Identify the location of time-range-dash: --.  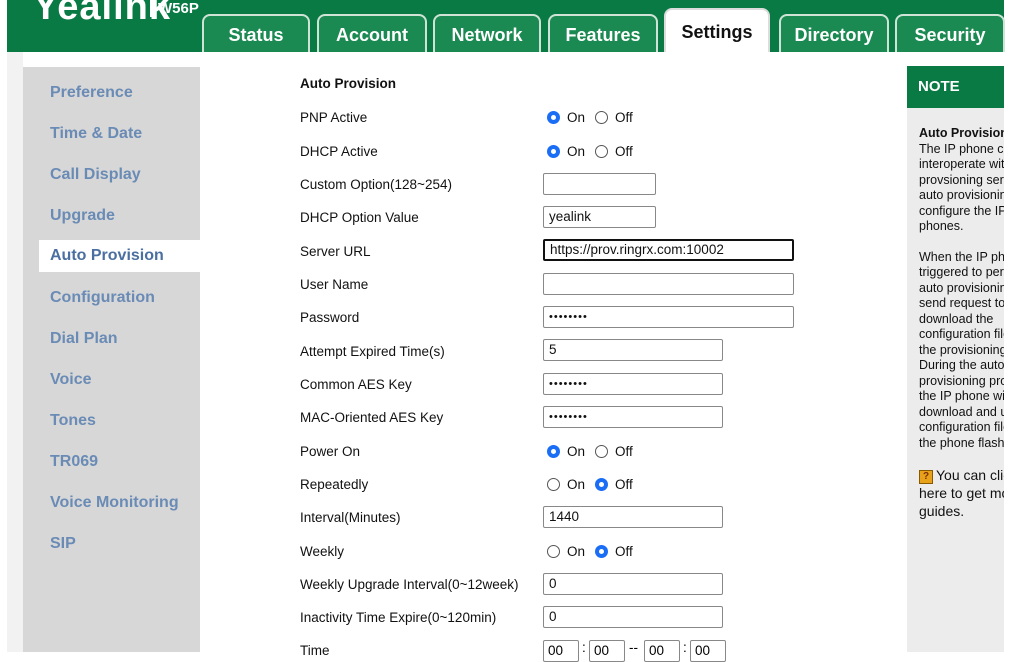
(633, 647).